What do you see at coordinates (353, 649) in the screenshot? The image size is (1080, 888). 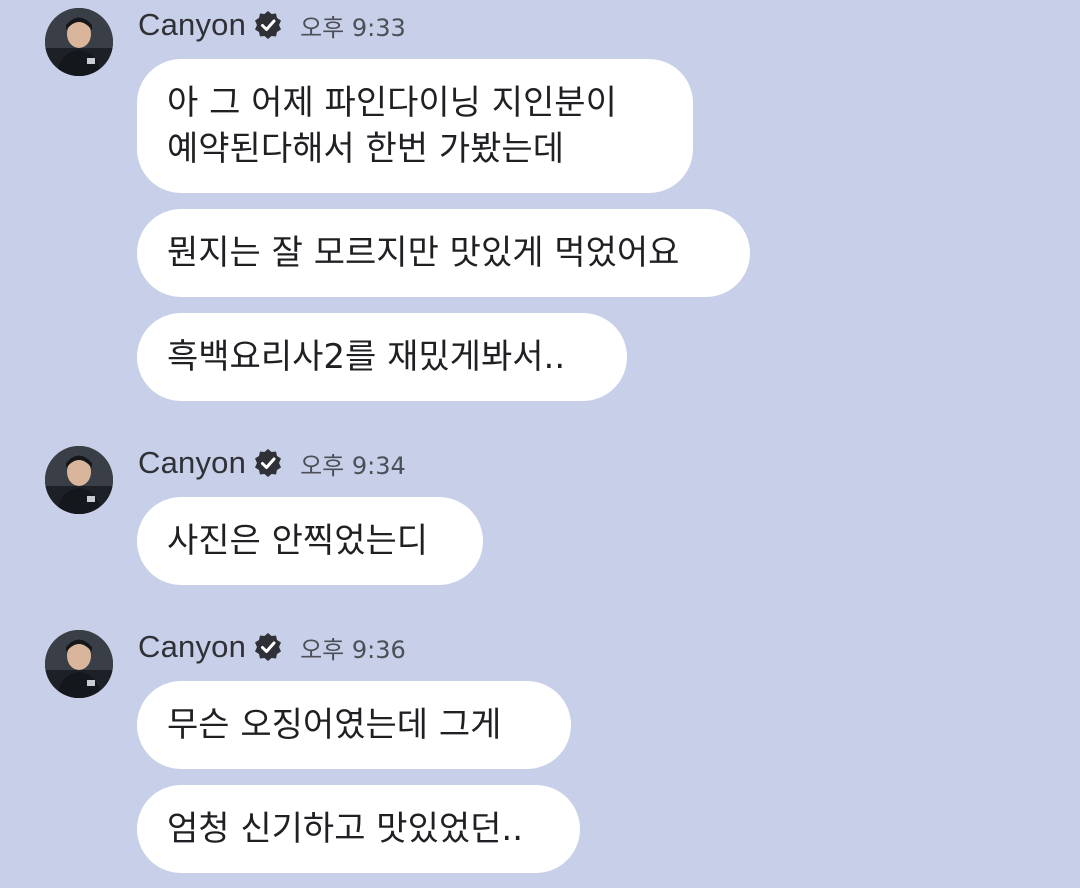 I see `message-time: 오후 9:36` at bounding box center [353, 649].